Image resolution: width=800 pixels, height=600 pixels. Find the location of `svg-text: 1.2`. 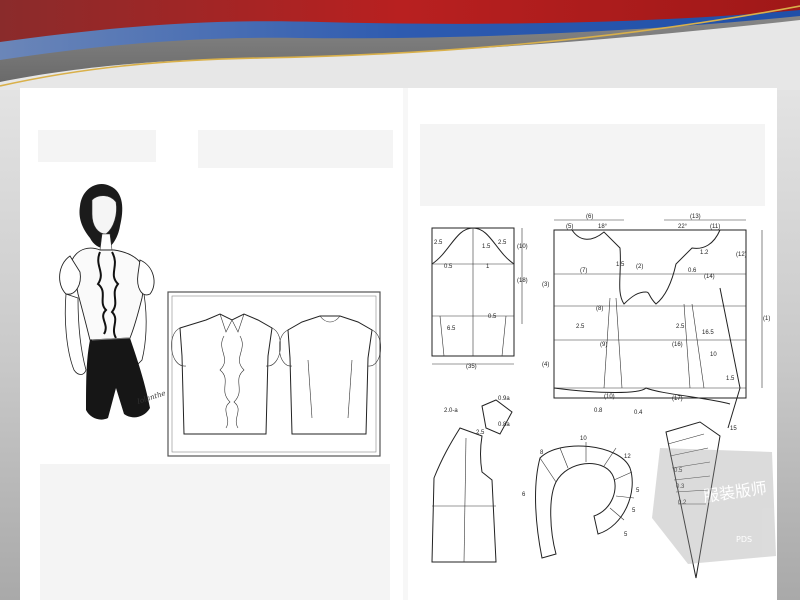

svg-text: 1.2 is located at coordinates (704, 253).